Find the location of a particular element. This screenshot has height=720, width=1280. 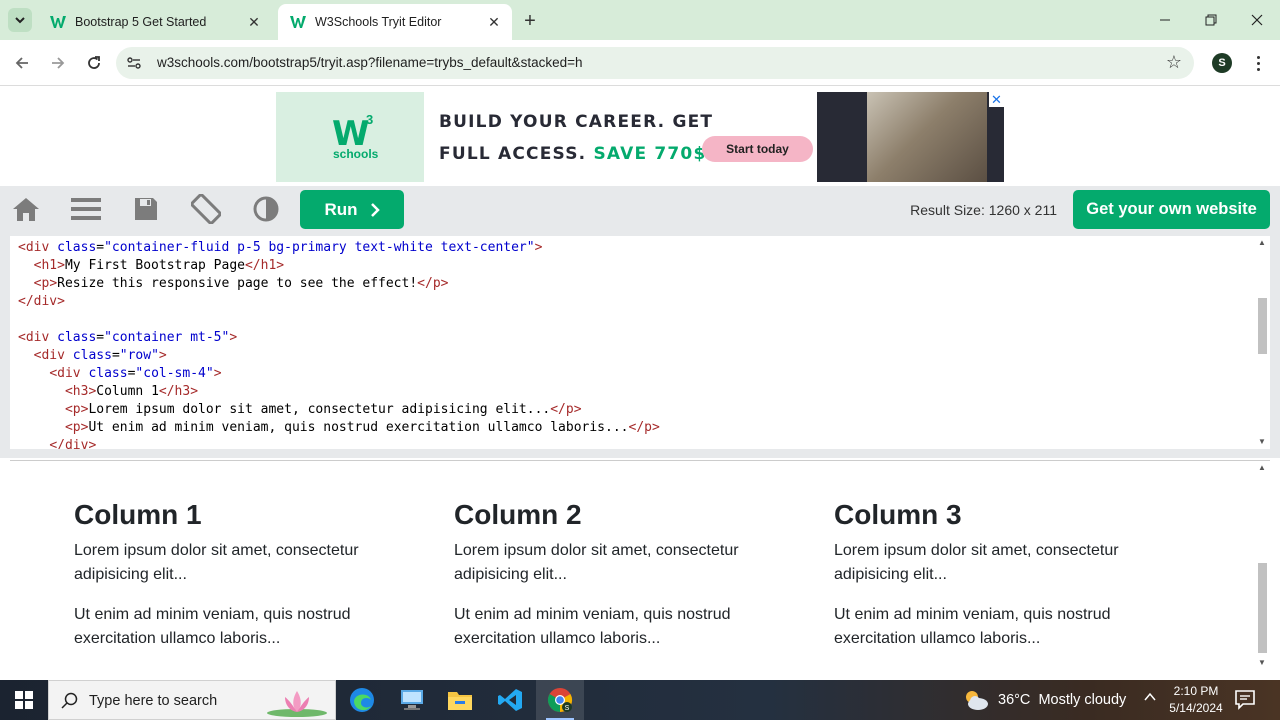

back-button is located at coordinates (22, 63).